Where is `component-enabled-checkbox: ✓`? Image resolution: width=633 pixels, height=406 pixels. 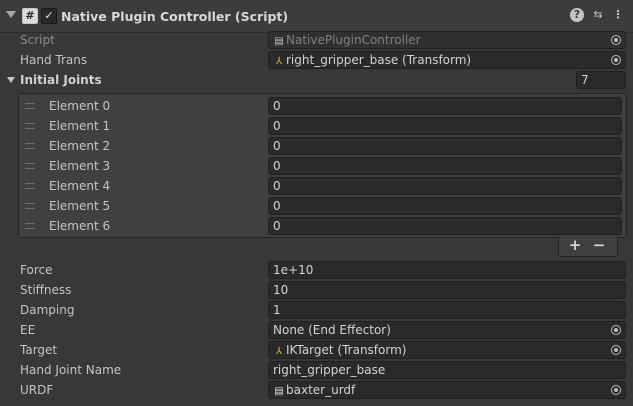
component-enabled-checkbox: ✓ is located at coordinates (49, 16).